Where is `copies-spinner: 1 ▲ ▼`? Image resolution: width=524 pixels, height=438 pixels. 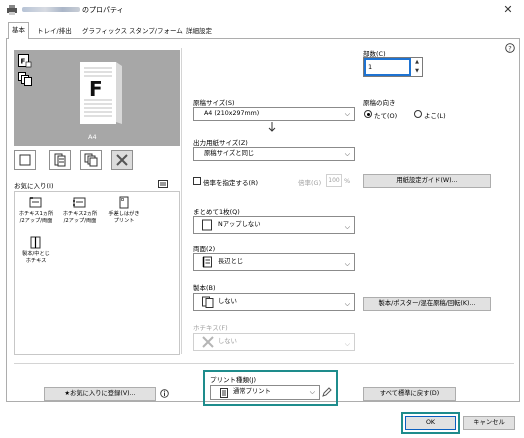 copies-spinner: 1 ▲ ▼ is located at coordinates (393, 67).